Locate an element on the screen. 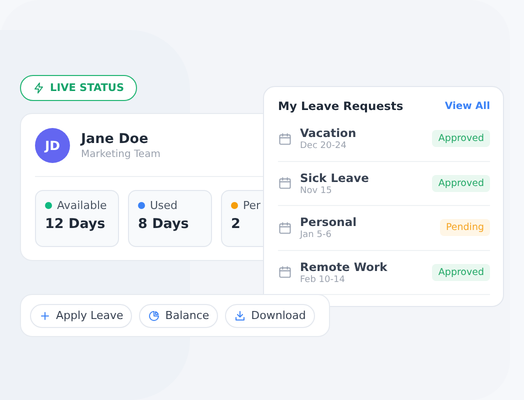 The width and height of the screenshot is (524, 400). leave-type: Remote Work is located at coordinates (344, 267).